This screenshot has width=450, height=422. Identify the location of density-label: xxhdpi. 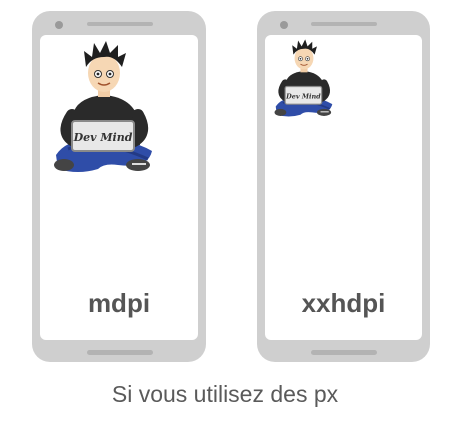
(343, 303).